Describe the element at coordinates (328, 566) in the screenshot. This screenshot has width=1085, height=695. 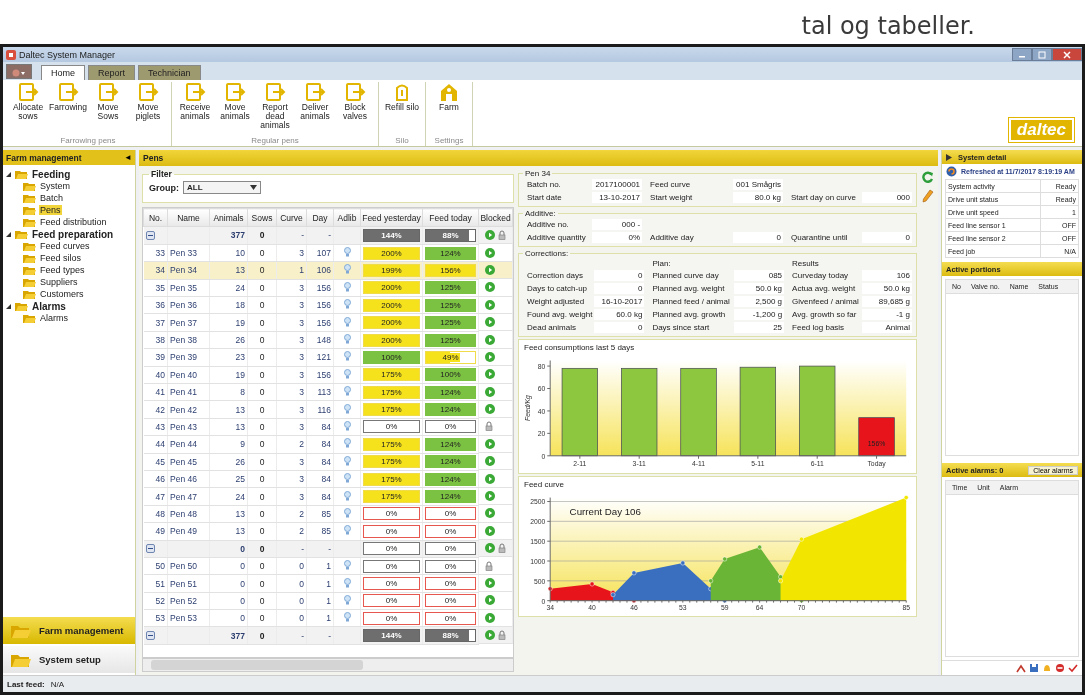
I see `table-row: 50 Pen 50 0 0 0 1 0% 0%` at that location.